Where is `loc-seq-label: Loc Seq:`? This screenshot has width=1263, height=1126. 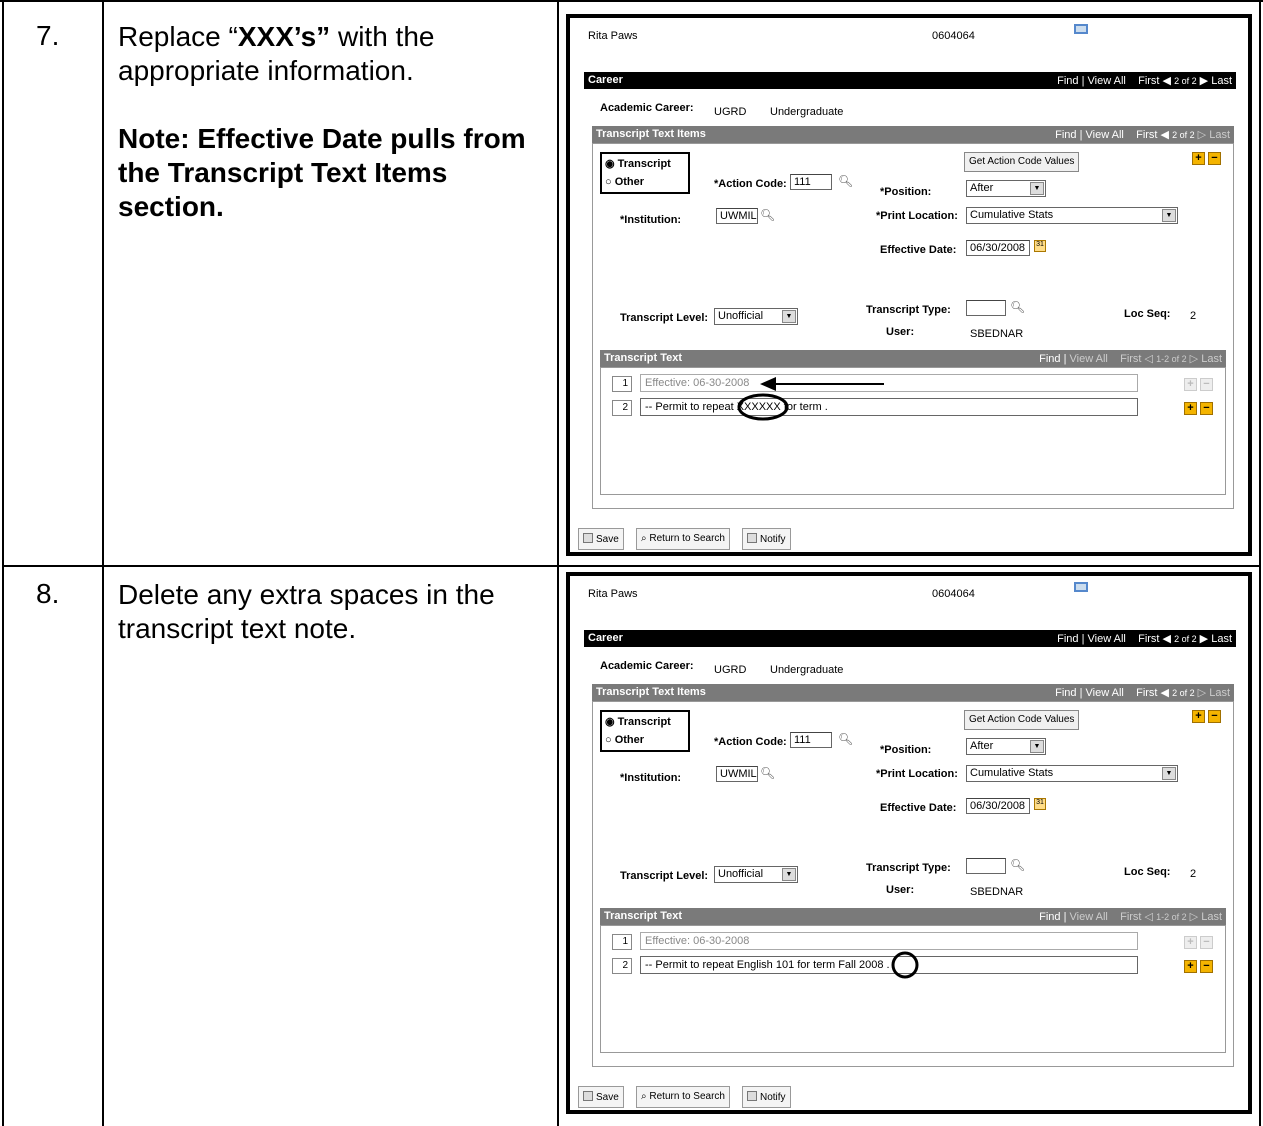 loc-seq-label: Loc Seq: is located at coordinates (1147, 314).